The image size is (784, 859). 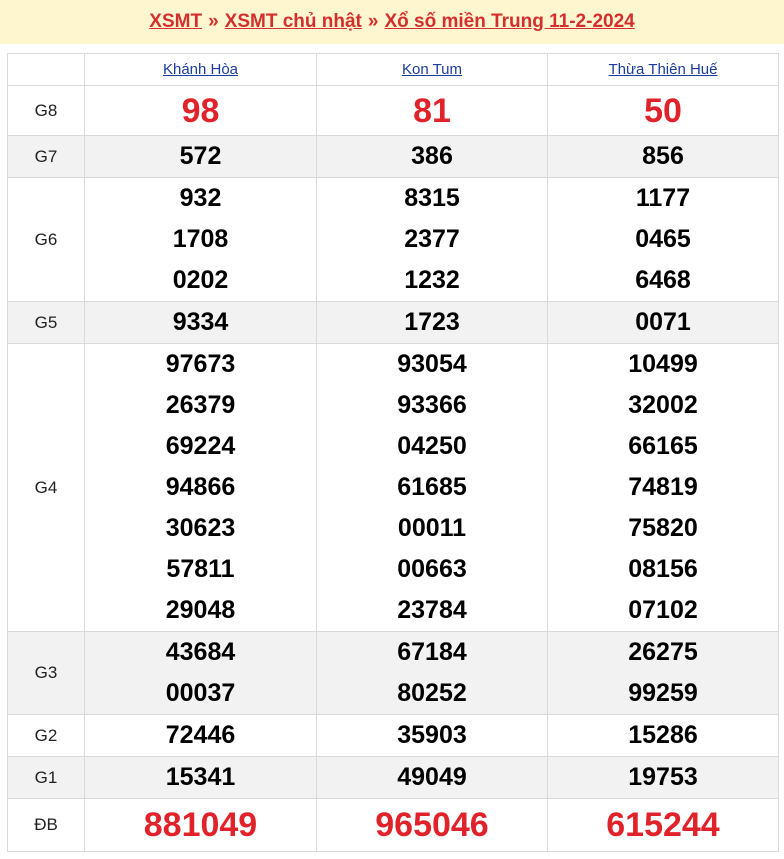 I want to click on prize-number: 72446, so click(x=200, y=735).